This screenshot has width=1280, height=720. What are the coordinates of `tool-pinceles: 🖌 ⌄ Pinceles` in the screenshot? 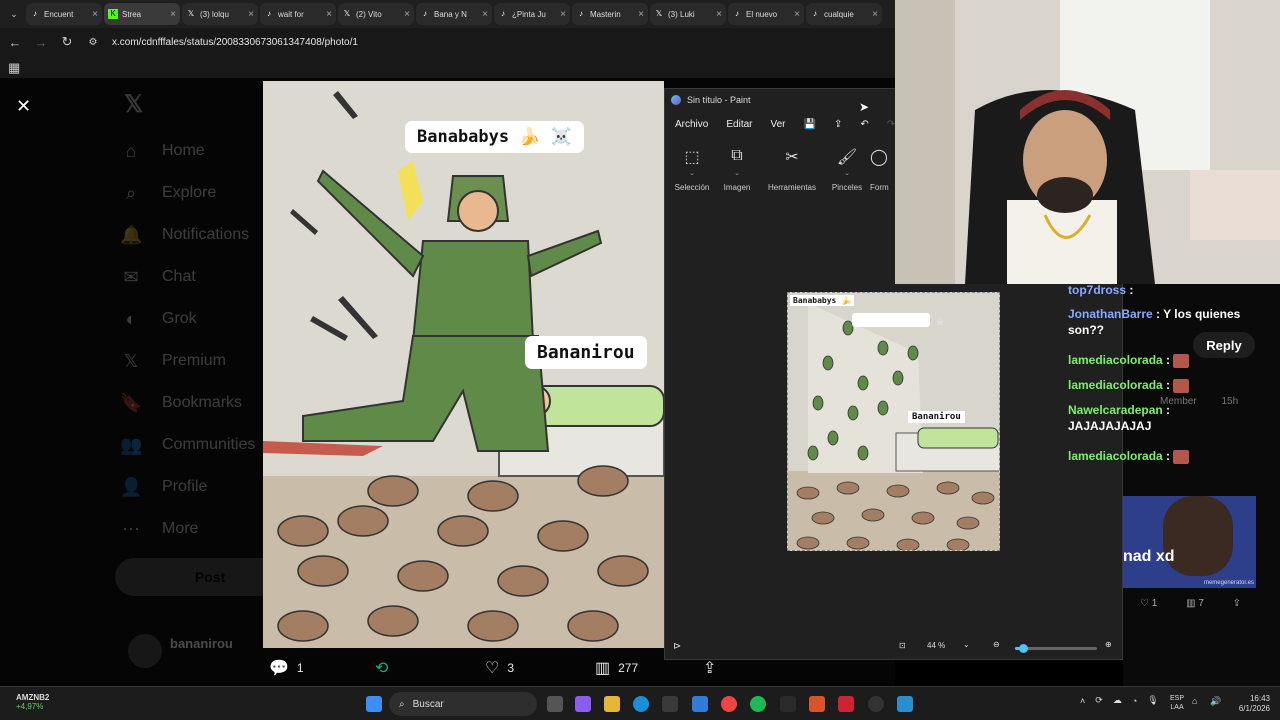 It's located at (847, 169).